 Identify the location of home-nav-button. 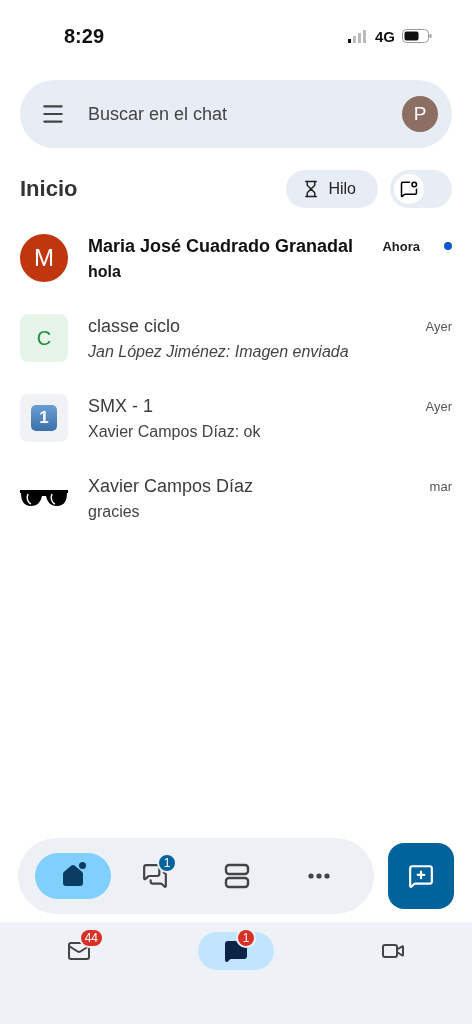
(73, 876).